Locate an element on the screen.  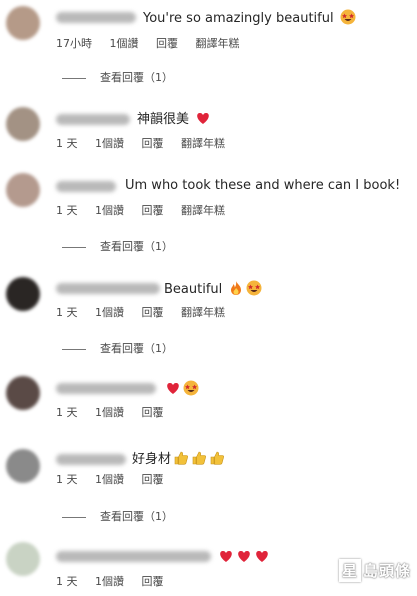
watermark-logo: 星島頭條 is located at coordinates (374, 570).